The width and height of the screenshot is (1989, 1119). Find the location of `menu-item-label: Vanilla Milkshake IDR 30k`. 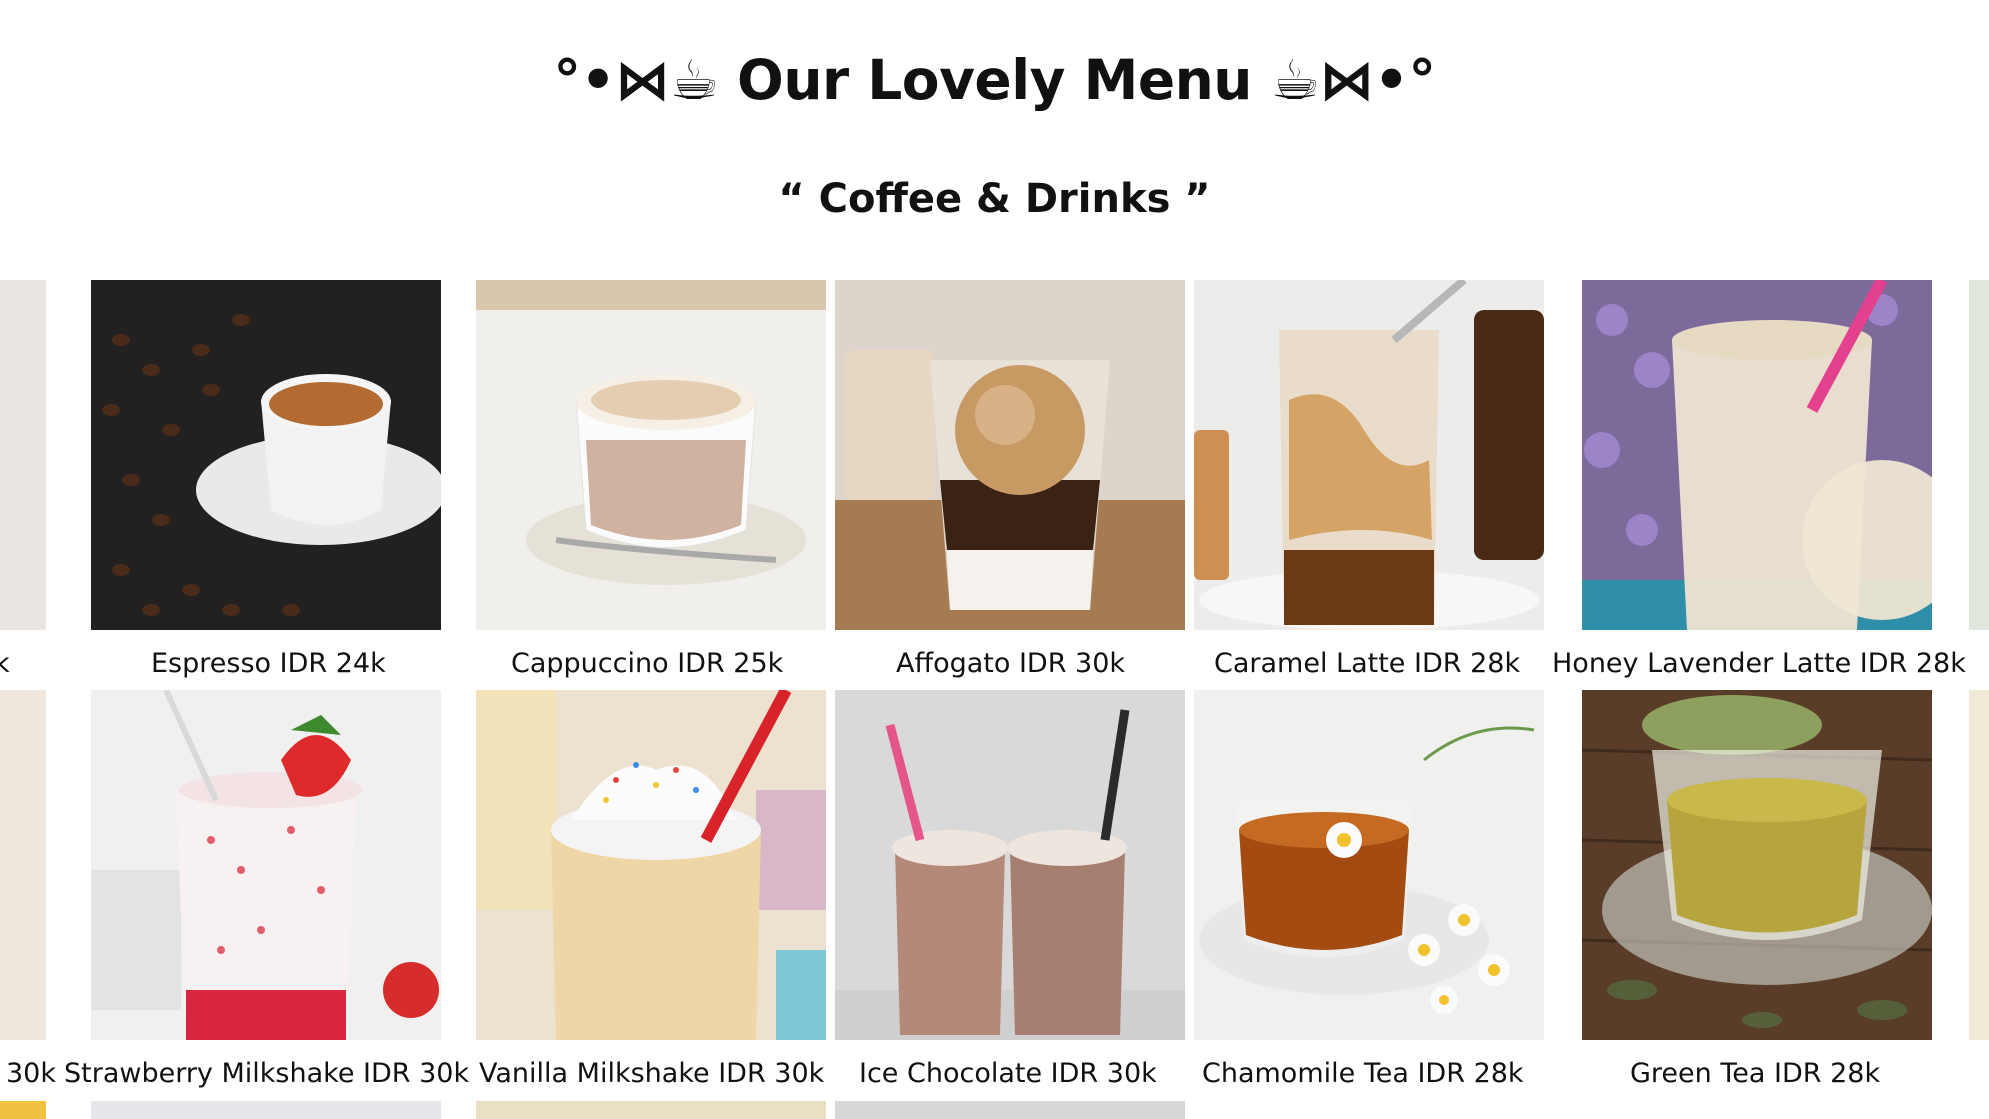

menu-item-label: Vanilla Milkshake IDR 30k is located at coordinates (652, 1073).